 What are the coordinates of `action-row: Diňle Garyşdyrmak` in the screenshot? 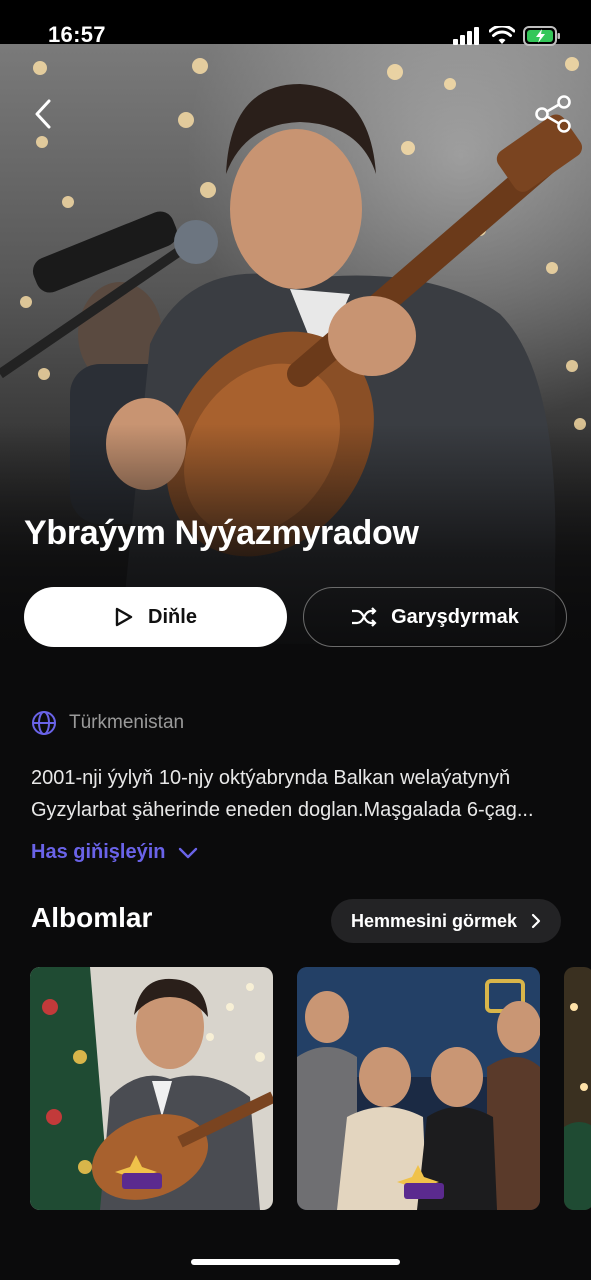 It's located at (295, 617).